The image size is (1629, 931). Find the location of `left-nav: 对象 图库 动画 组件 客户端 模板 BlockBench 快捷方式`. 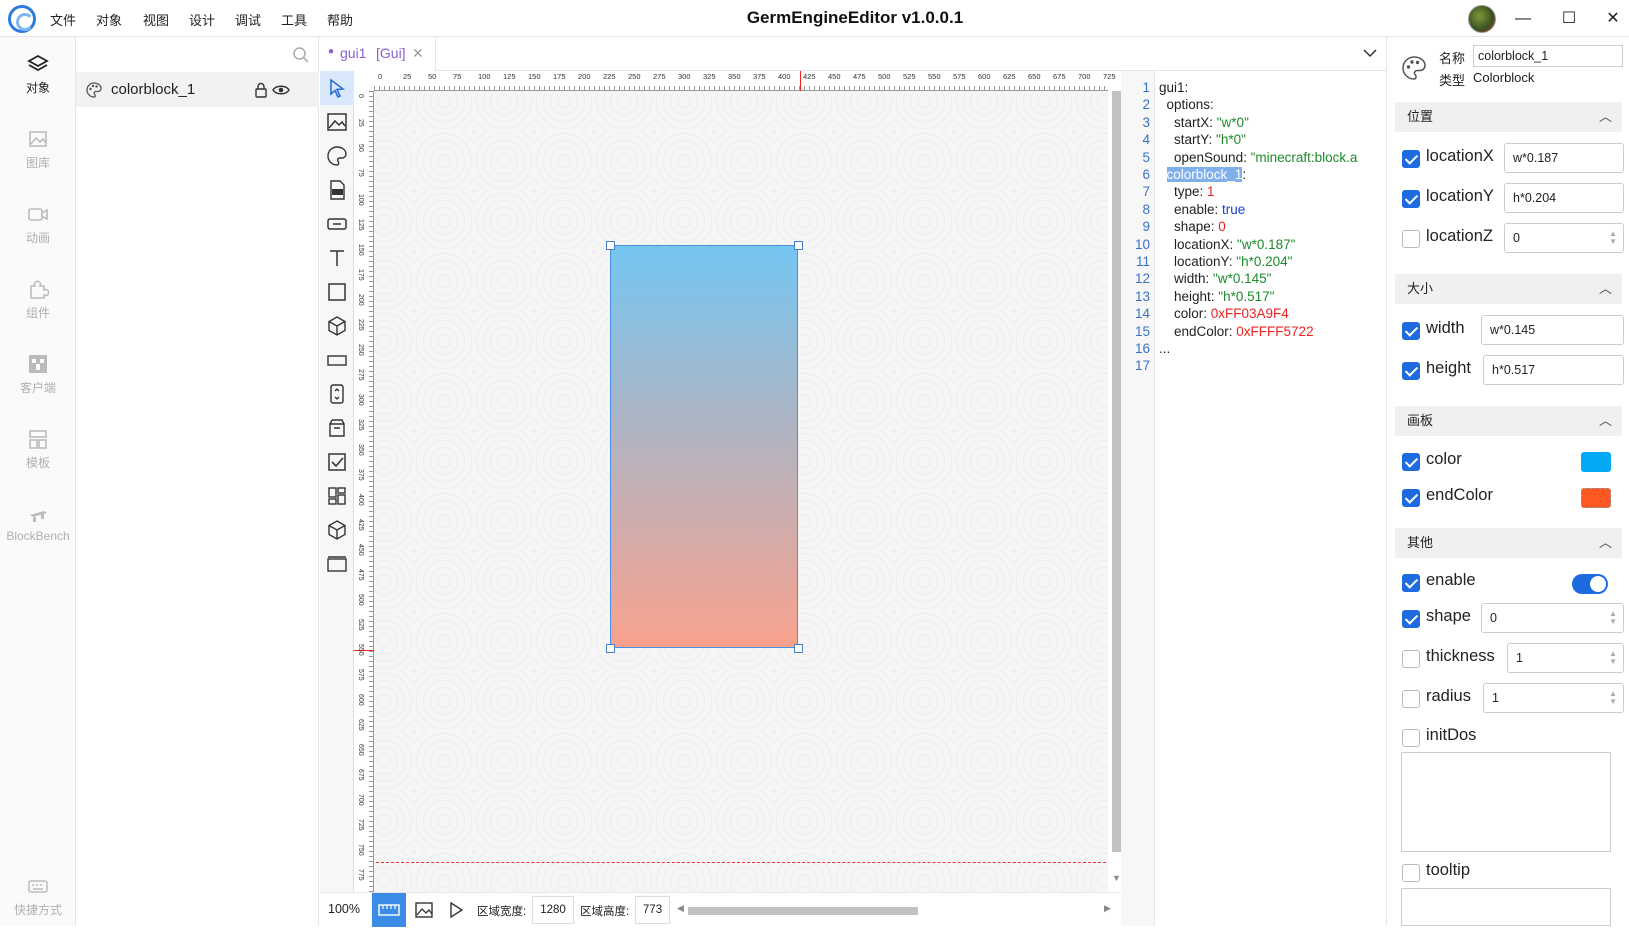

left-nav: 对象 图库 动画 组件 客户端 模板 BlockBench 快捷方式 is located at coordinates (38, 481).